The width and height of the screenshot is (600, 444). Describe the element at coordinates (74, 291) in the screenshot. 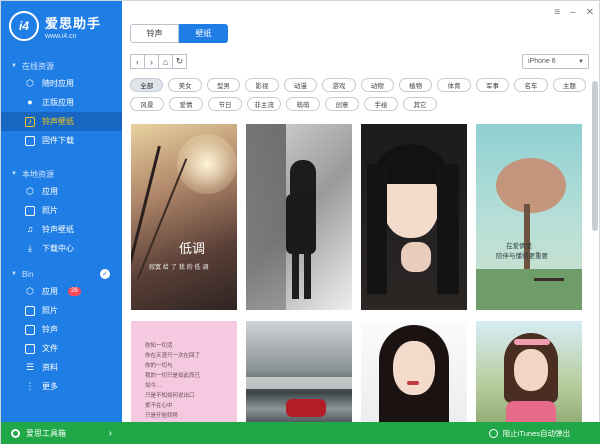

I see `count-badge: 26` at that location.